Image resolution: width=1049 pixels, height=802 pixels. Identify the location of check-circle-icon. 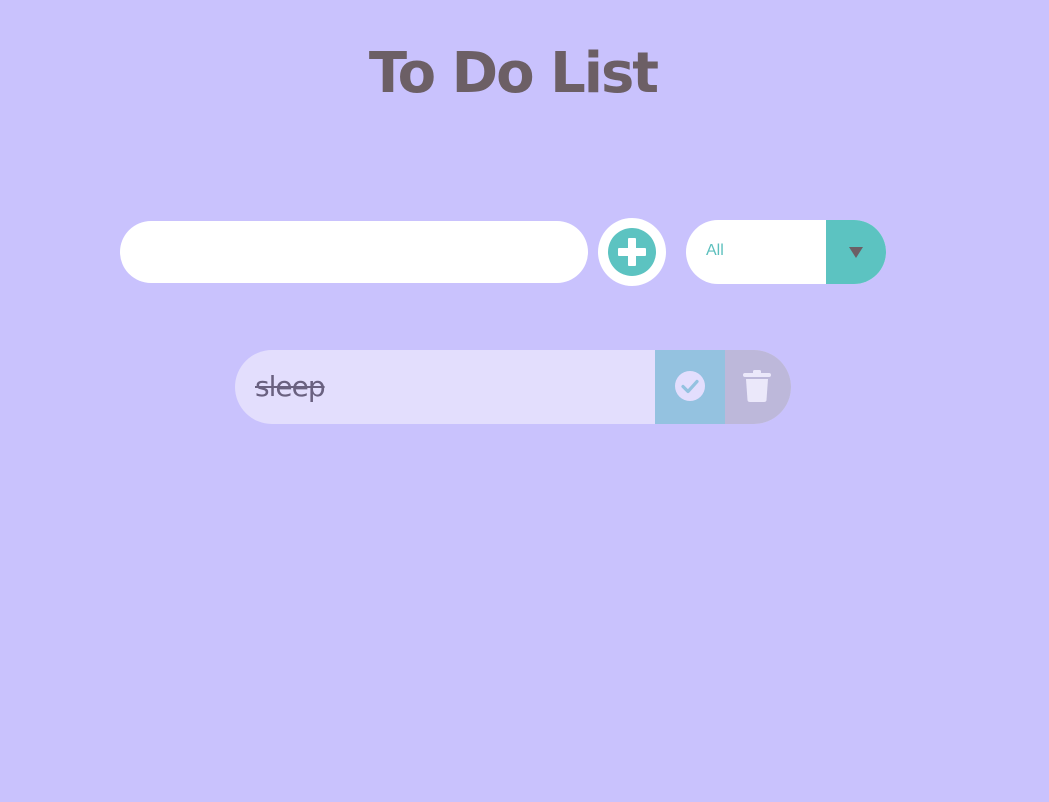
(690, 387).